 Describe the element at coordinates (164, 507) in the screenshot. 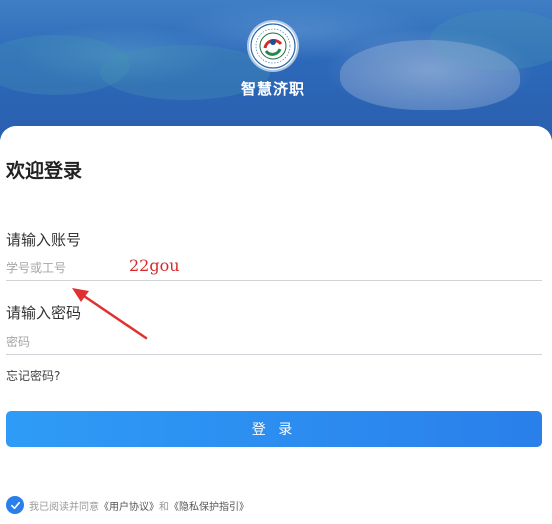

I see `agreement-conjunction: 和` at that location.